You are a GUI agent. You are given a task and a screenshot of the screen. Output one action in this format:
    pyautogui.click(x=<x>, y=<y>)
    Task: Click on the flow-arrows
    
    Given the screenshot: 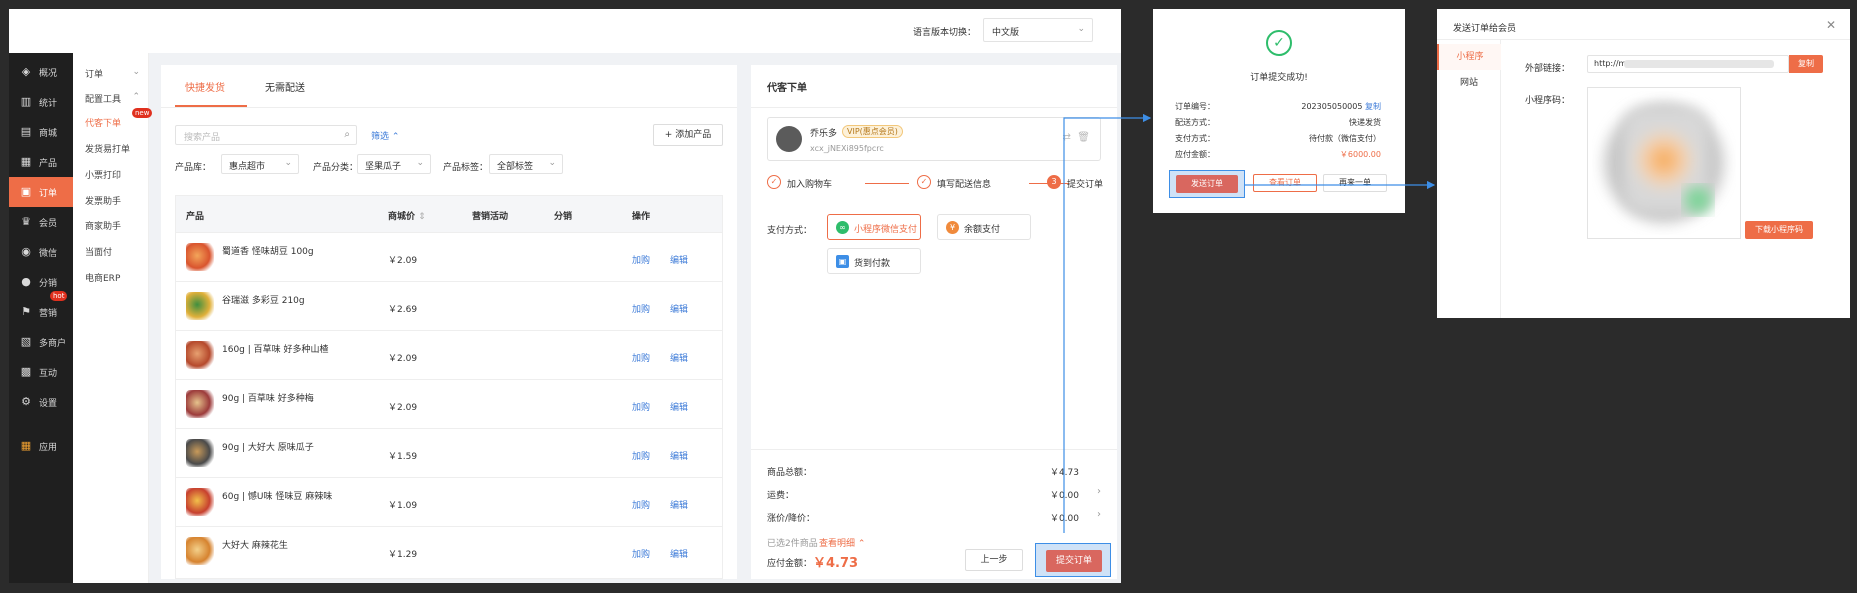 What is the action you would take?
    pyautogui.click(x=1249, y=323)
    